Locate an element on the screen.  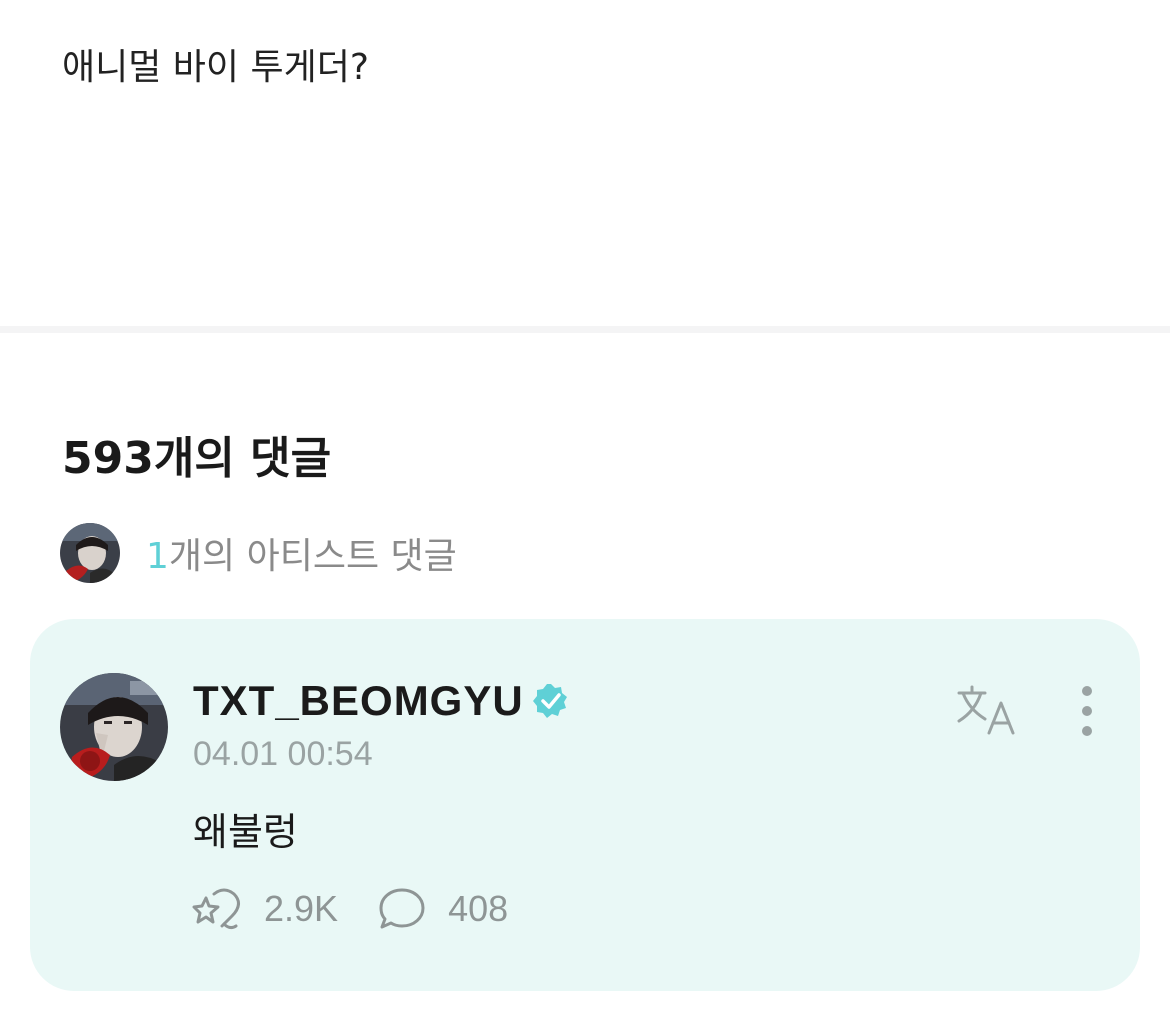
artist-avatar is located at coordinates (90, 553).